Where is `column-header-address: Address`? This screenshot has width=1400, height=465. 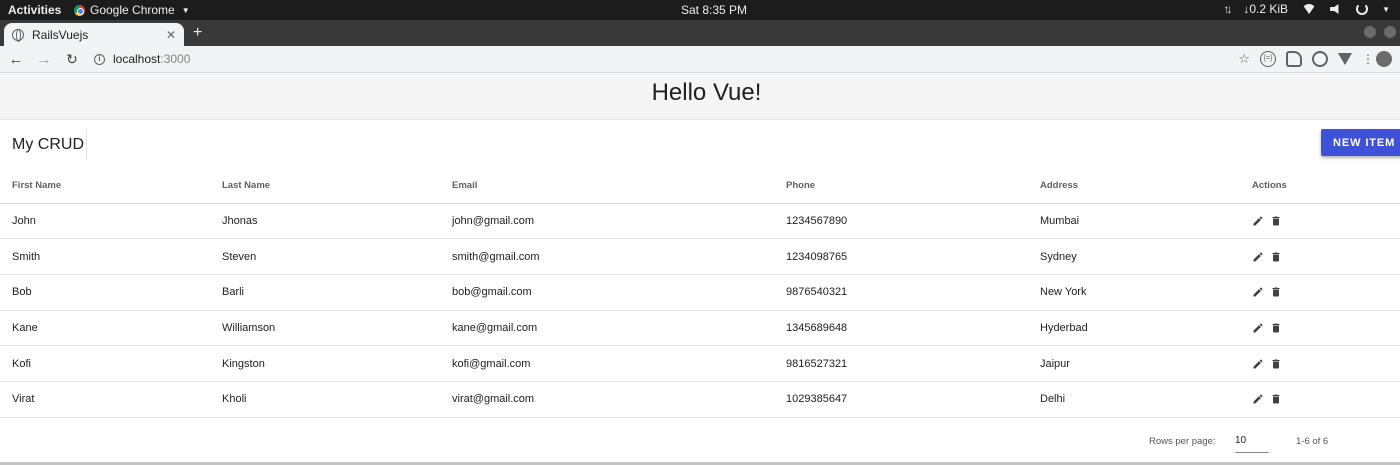 column-header-address: Address is located at coordinates (1146, 186).